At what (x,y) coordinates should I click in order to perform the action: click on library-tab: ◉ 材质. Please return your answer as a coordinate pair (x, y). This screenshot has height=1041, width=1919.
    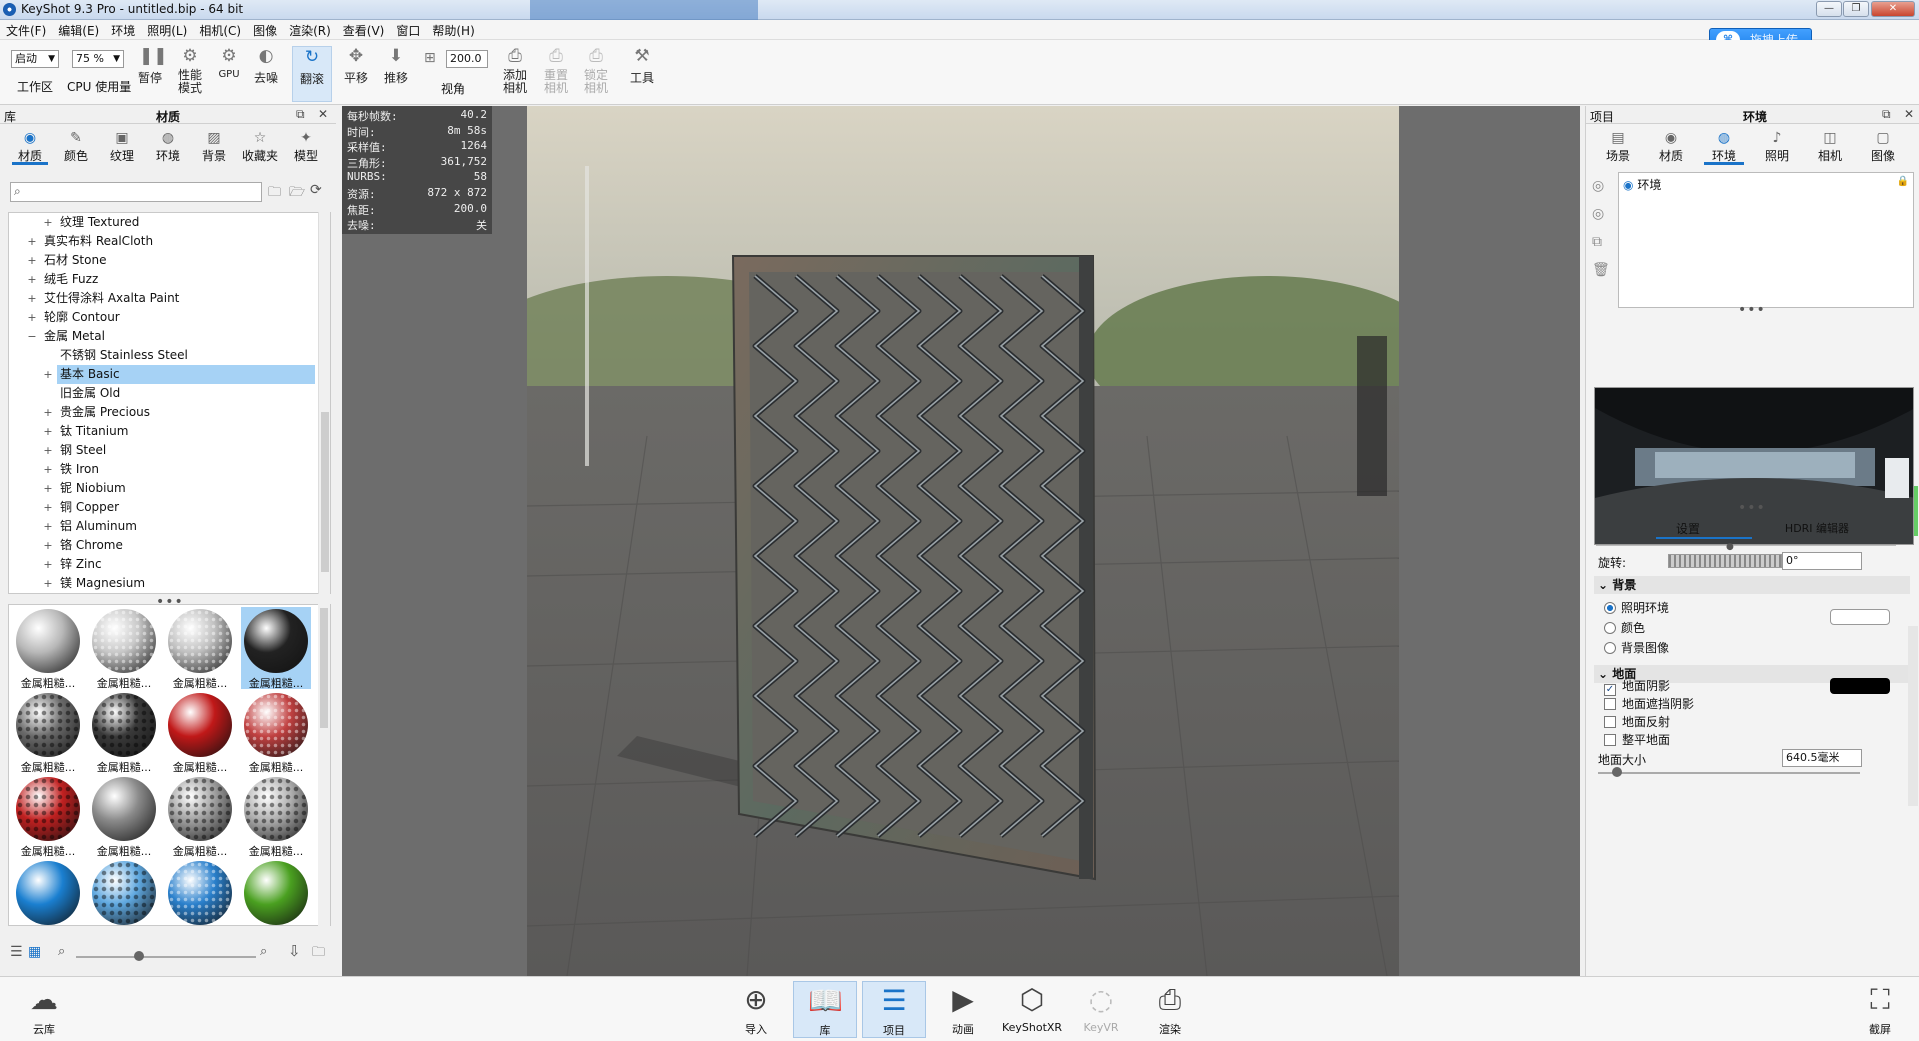
    Looking at the image, I should click on (30, 147).